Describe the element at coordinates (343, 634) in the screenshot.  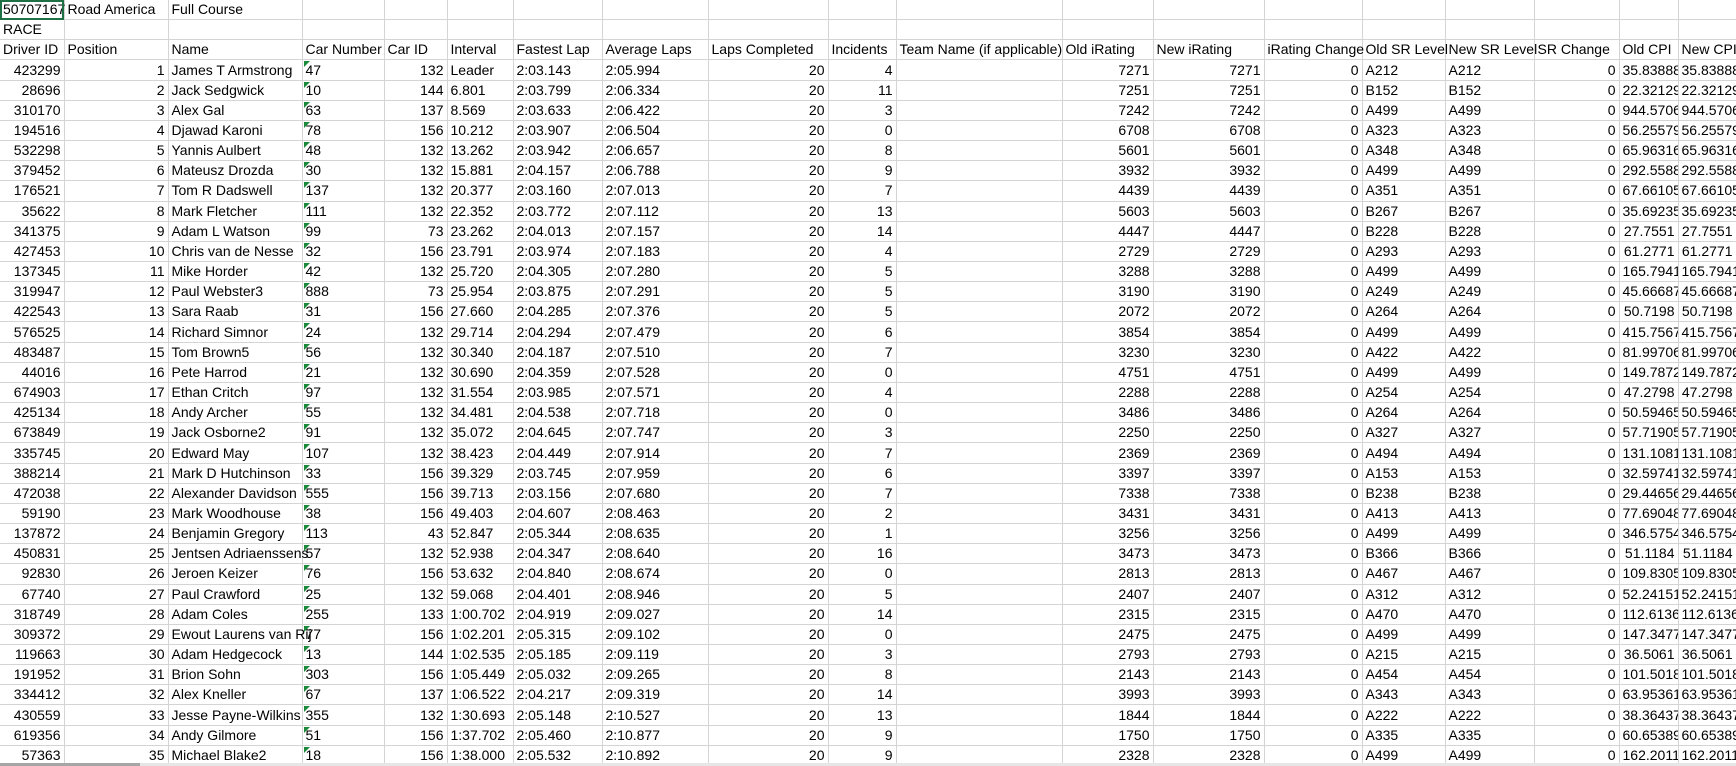
I see `cell-car-number: 77` at that location.